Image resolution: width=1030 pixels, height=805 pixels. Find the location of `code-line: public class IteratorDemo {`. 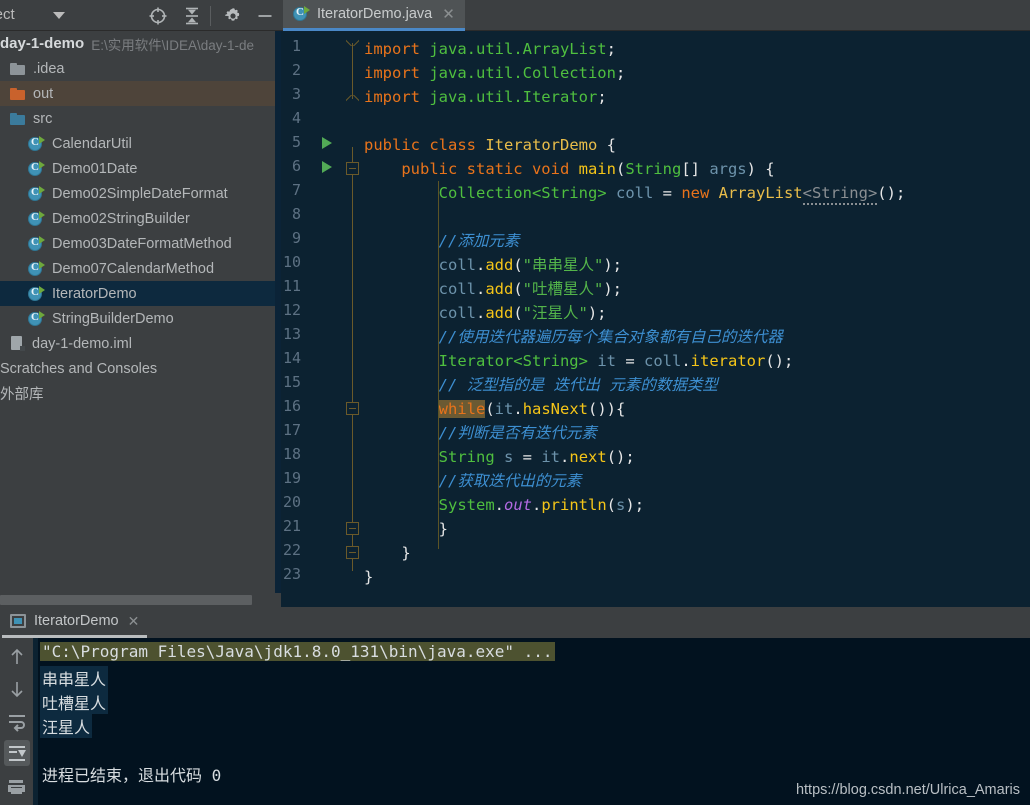

code-line: public class IteratorDemo { is located at coordinates (490, 145).